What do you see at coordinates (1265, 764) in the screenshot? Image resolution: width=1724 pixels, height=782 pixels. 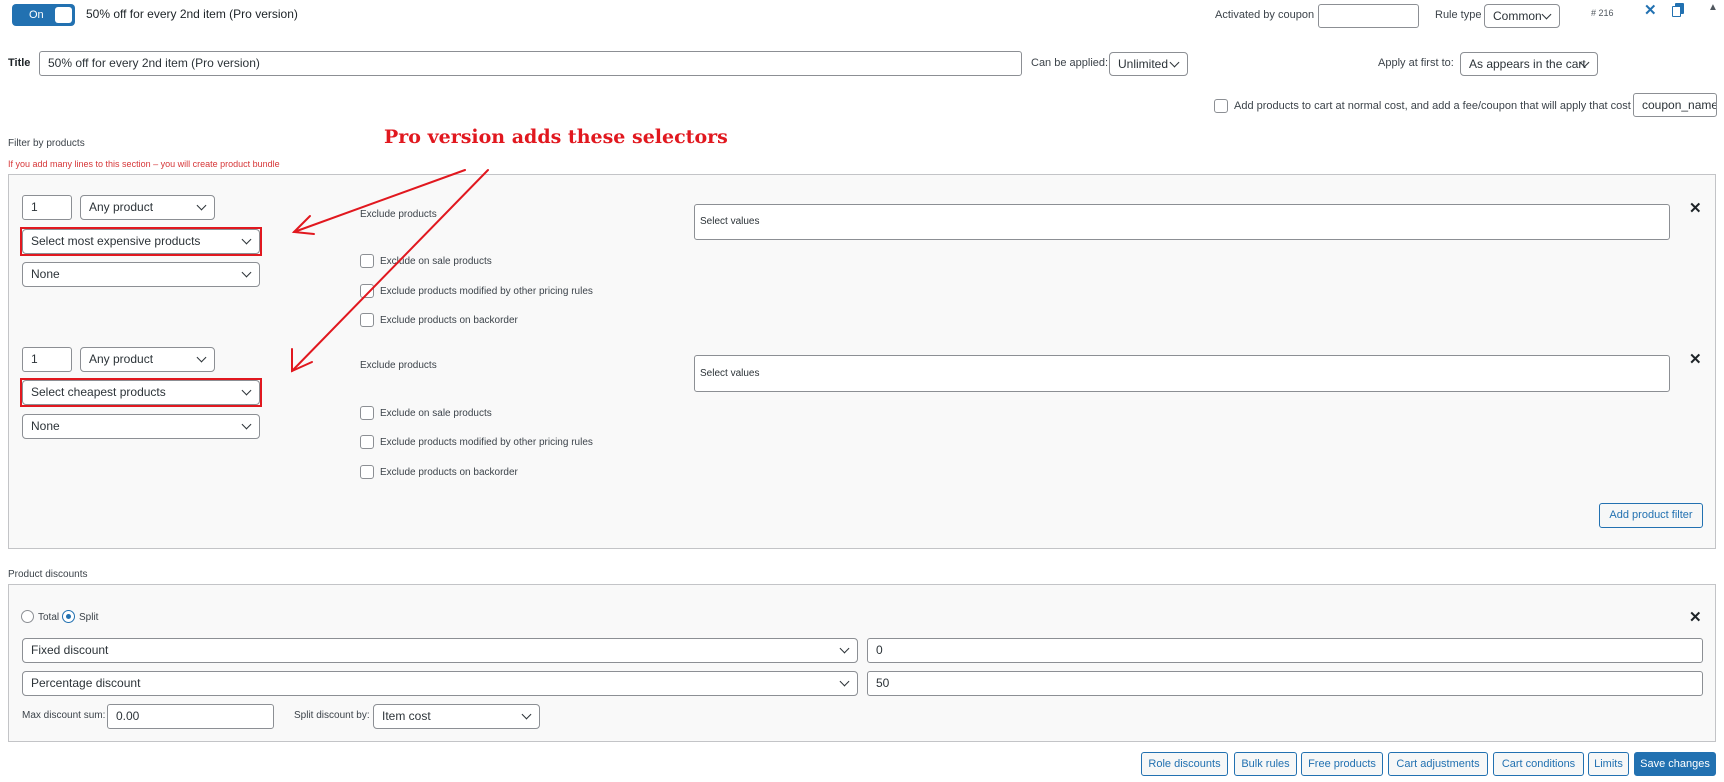 I see `bulk-rules-button: Bulk rules` at bounding box center [1265, 764].